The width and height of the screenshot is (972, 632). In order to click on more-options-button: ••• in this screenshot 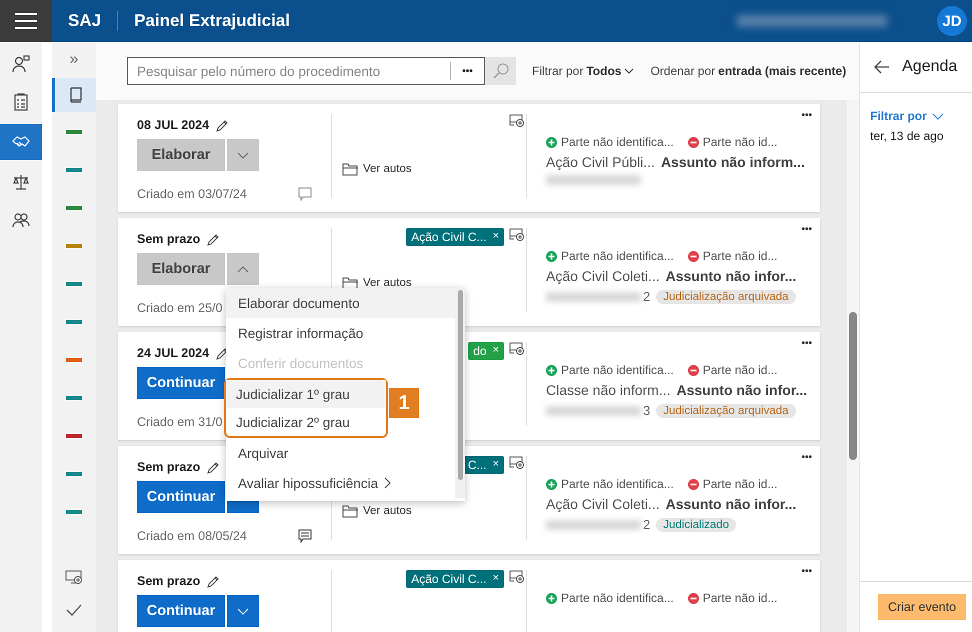, I will do `click(467, 71)`.